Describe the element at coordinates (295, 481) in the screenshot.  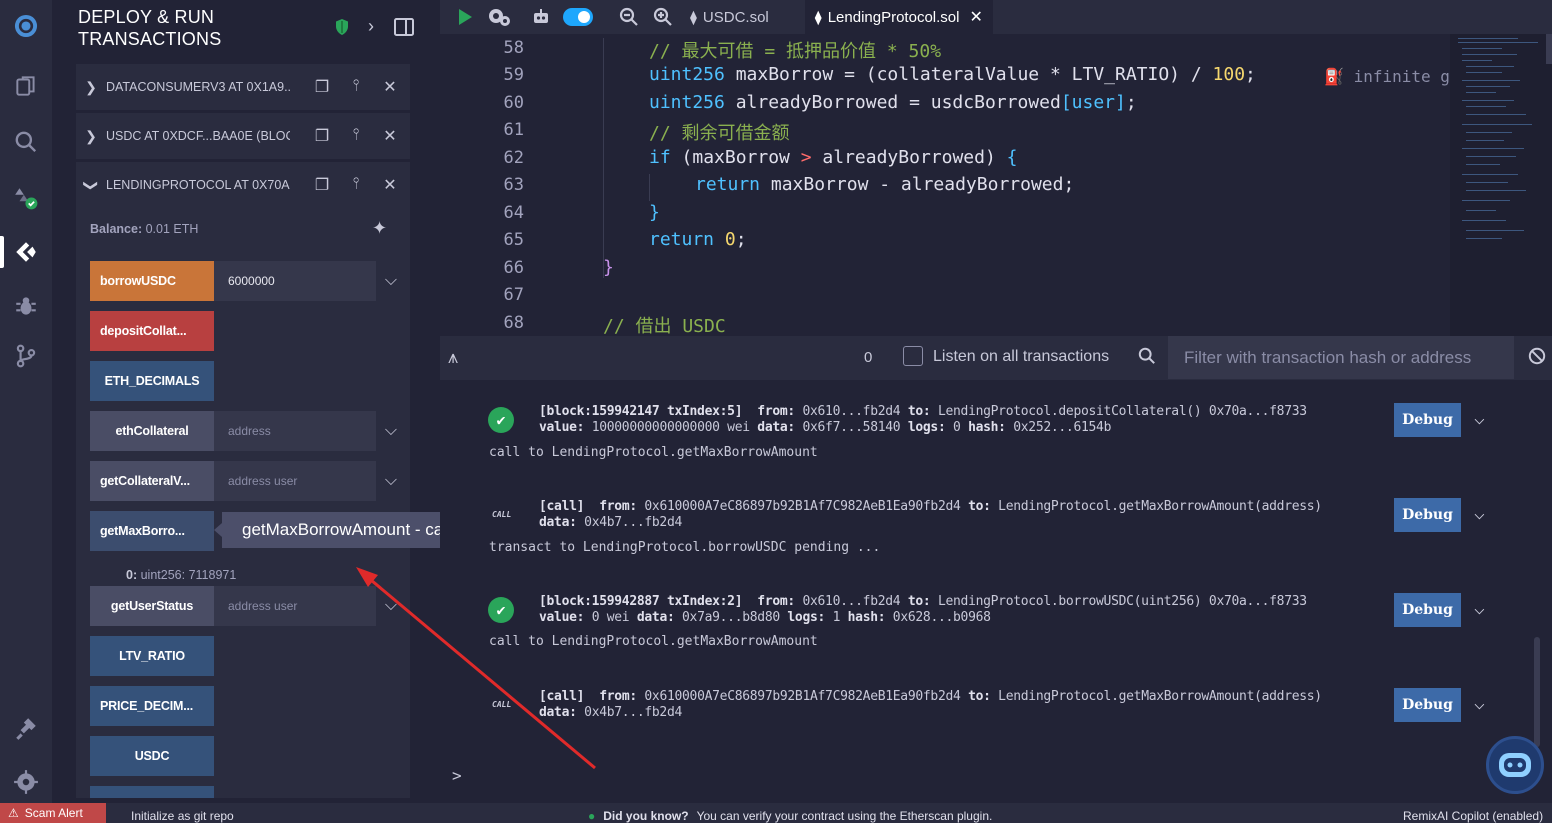
I see `getcollateralvalue-input: address user` at that location.